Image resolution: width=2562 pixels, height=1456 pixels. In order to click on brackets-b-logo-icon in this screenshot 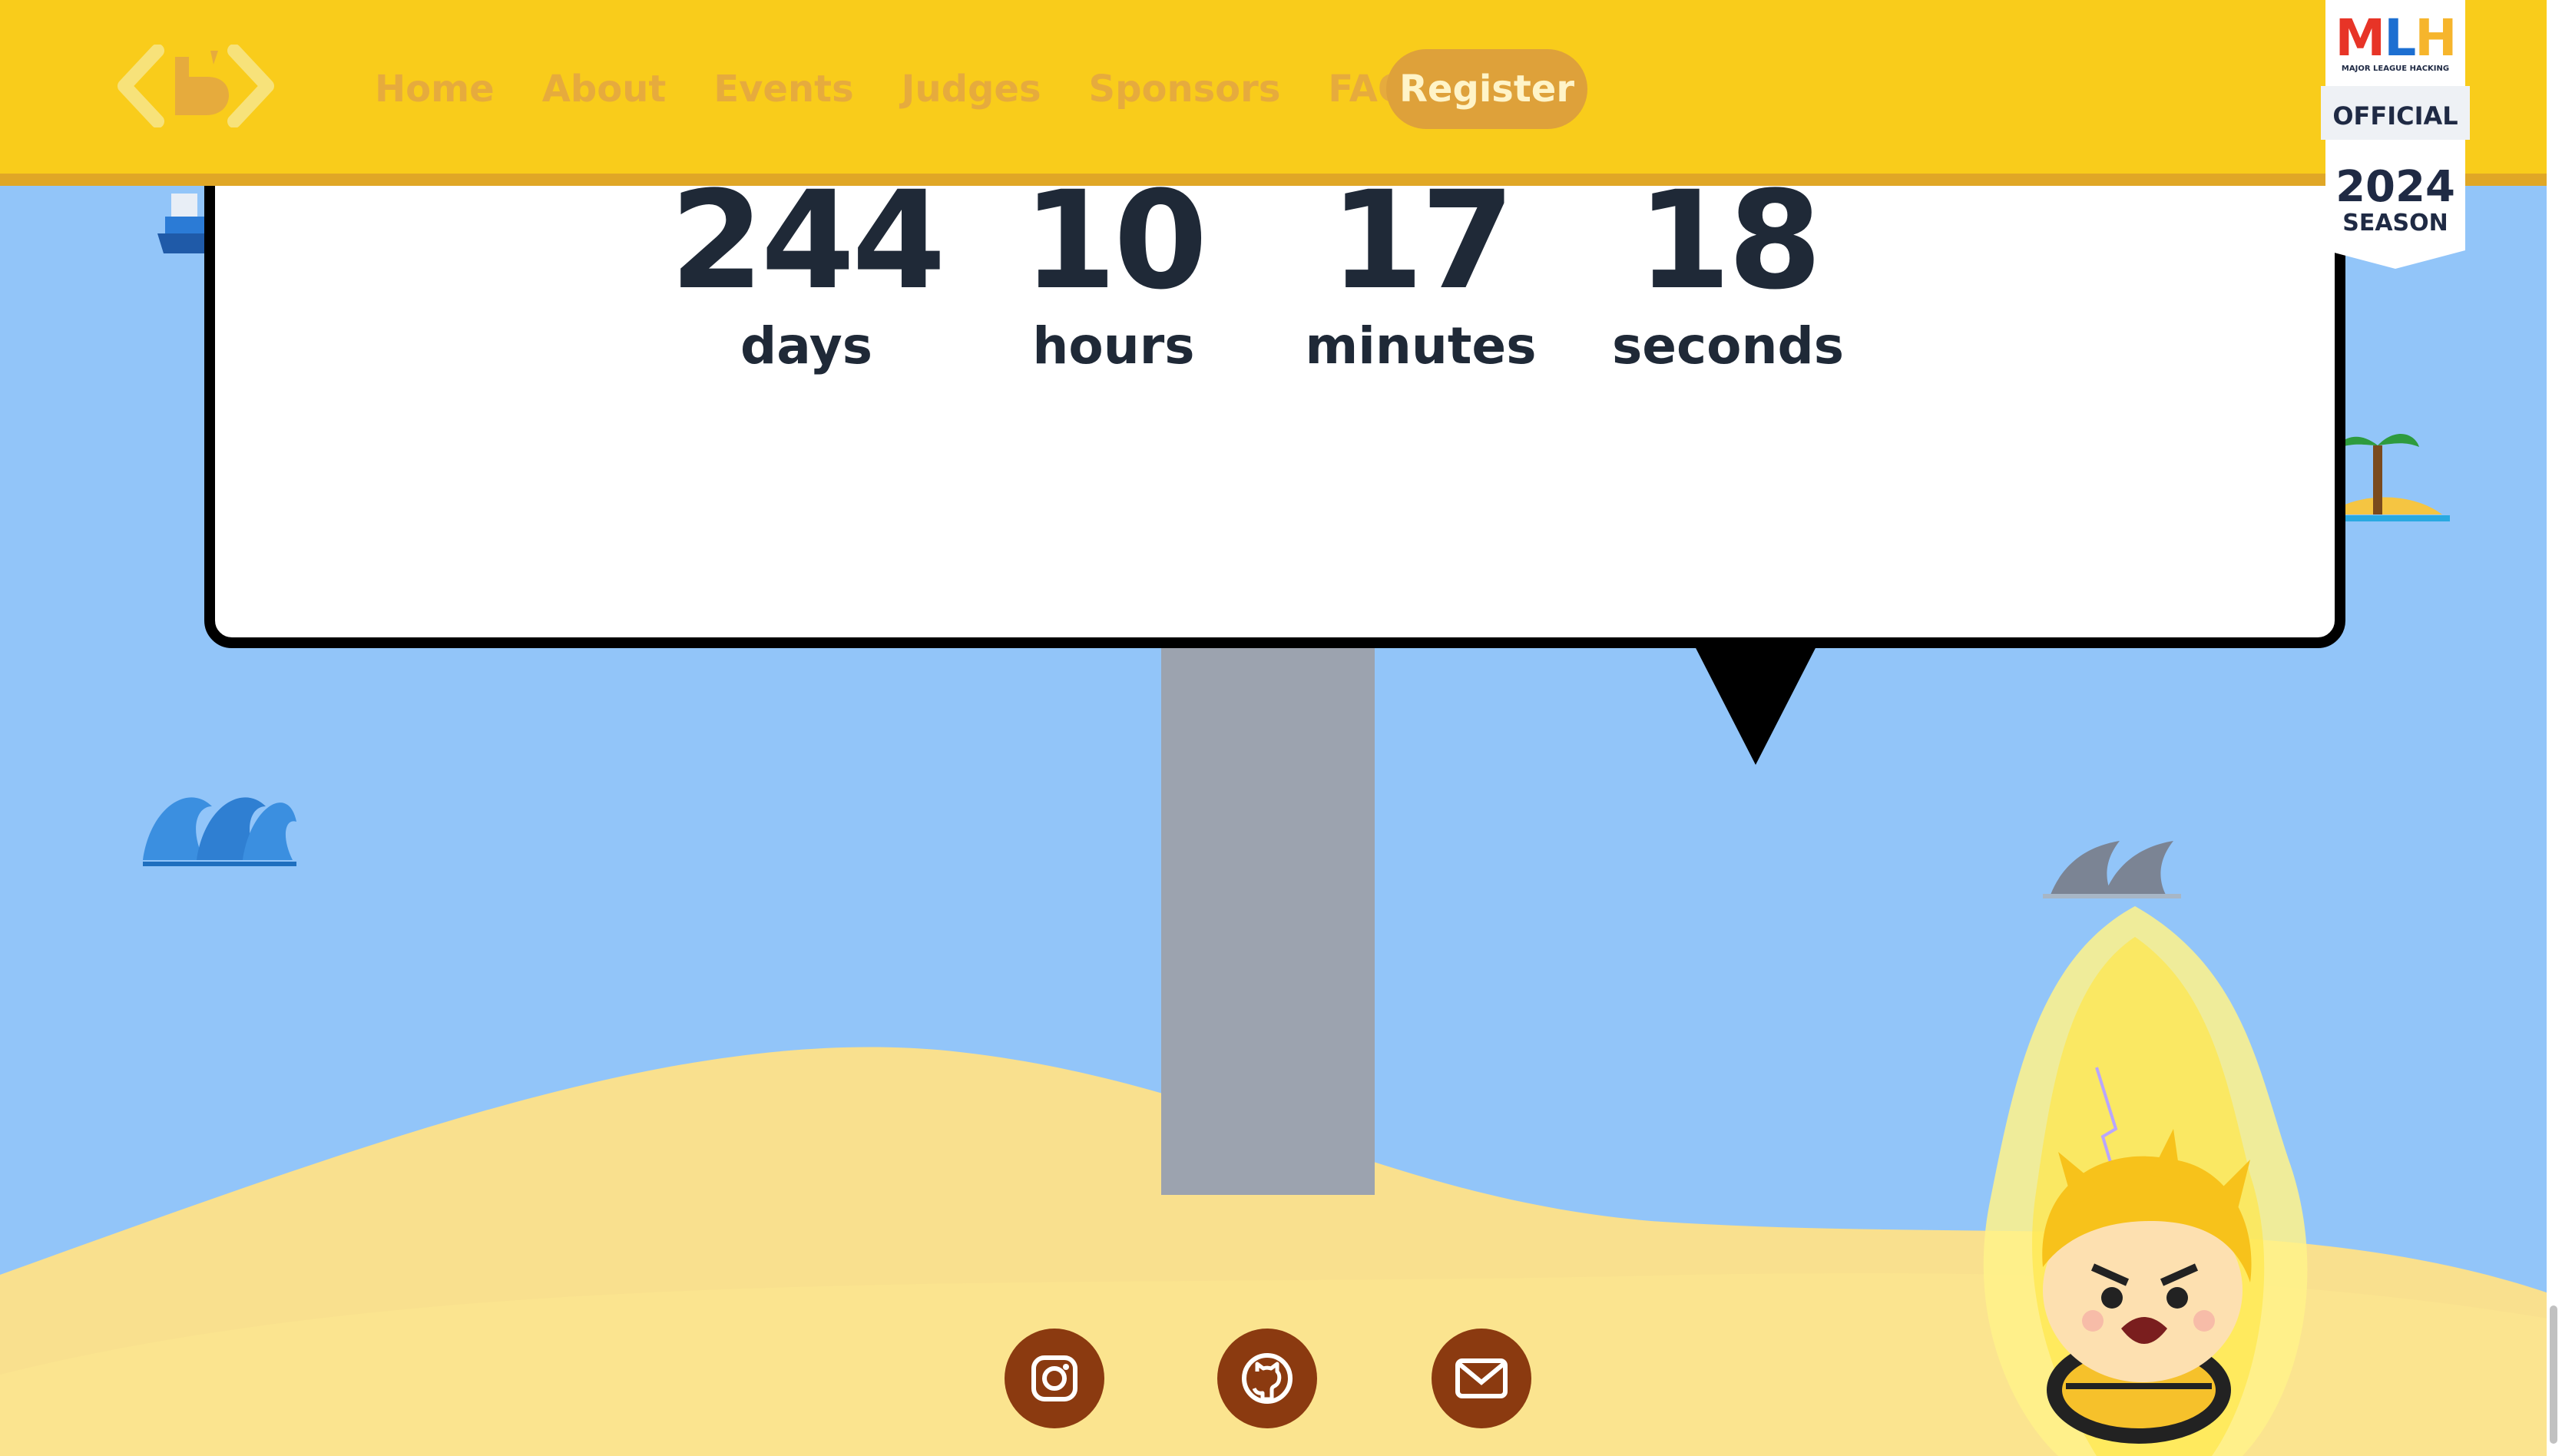, I will do `click(195, 86)`.